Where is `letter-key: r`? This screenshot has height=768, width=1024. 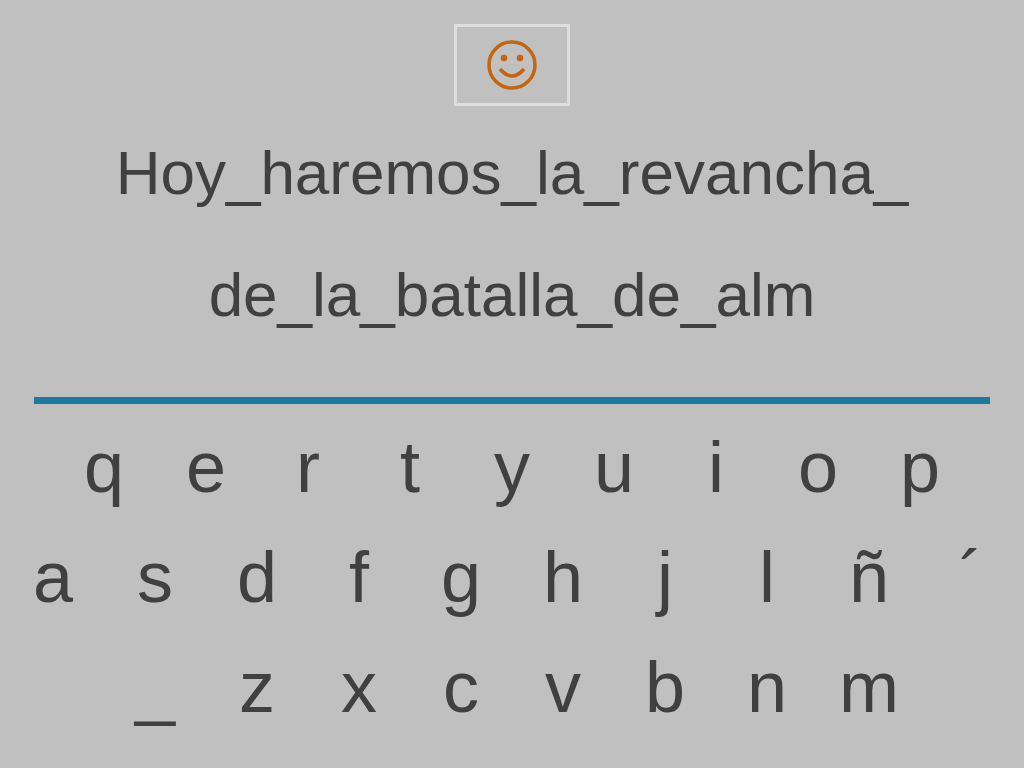 letter-key: r is located at coordinates (308, 467).